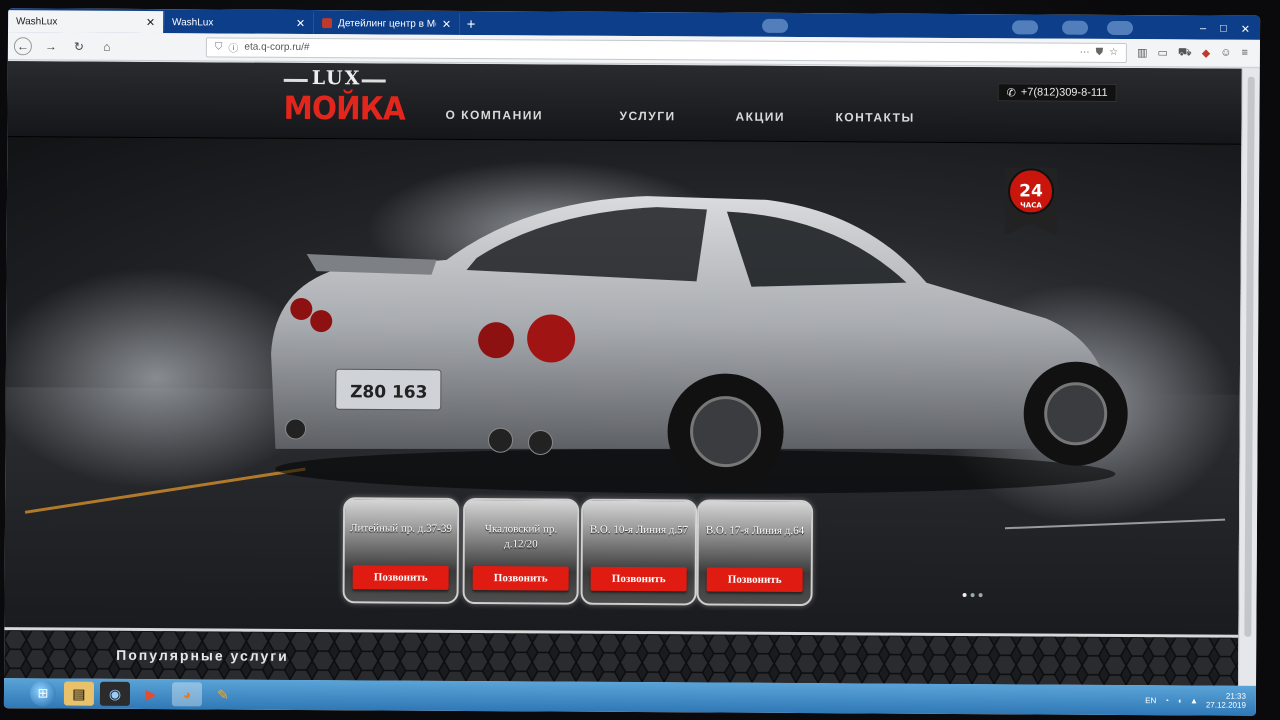 Image resolution: width=1280 pixels, height=720 pixels. Describe the element at coordinates (51, 46) in the screenshot. I see `forward-button: →` at that location.